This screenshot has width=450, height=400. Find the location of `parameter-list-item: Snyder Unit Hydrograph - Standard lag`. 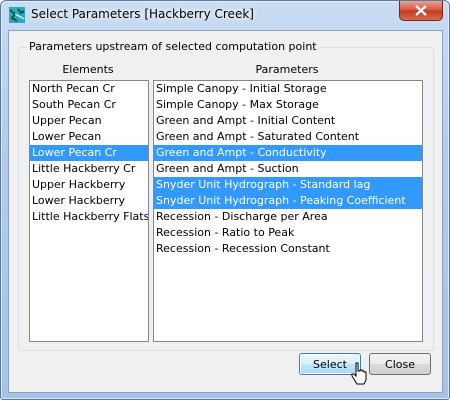

parameter-list-item: Snyder Unit Hydrograph - Standard lag is located at coordinates (288, 185).